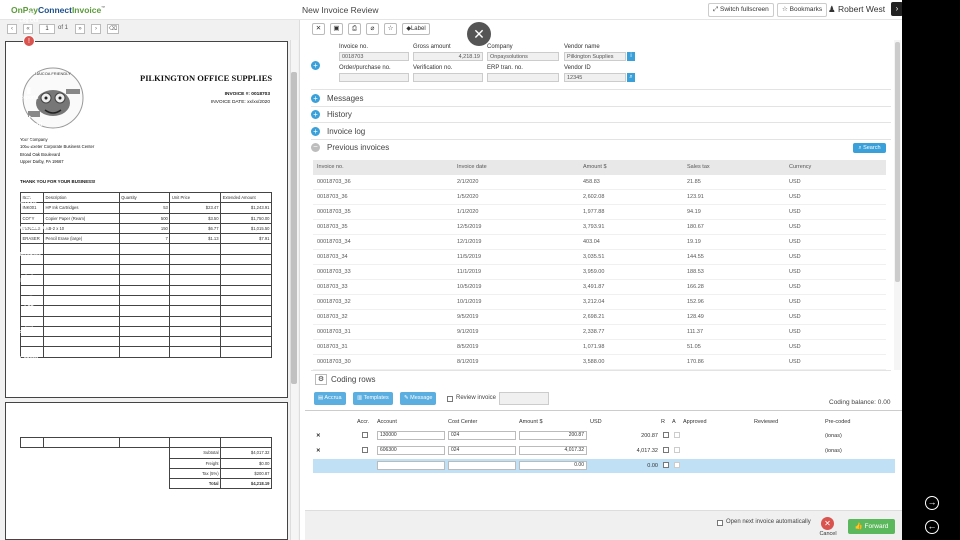 The height and width of the screenshot is (540, 960). I want to click on collapse-previous-invoices-button: −, so click(315, 147).